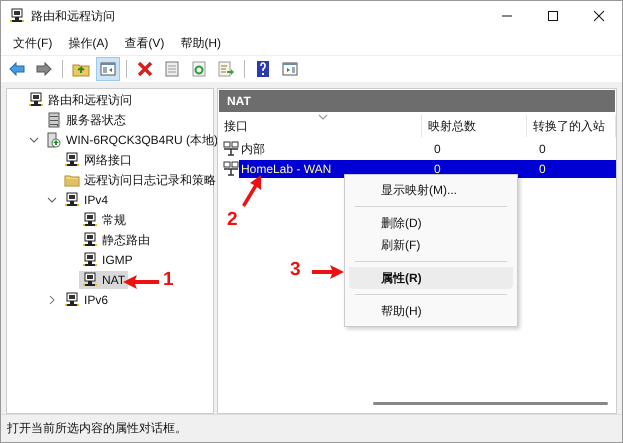 Image resolution: width=623 pixels, height=443 pixels. What do you see at coordinates (98, 160) in the screenshot?
I see `tree-item: 网络接口` at bounding box center [98, 160].